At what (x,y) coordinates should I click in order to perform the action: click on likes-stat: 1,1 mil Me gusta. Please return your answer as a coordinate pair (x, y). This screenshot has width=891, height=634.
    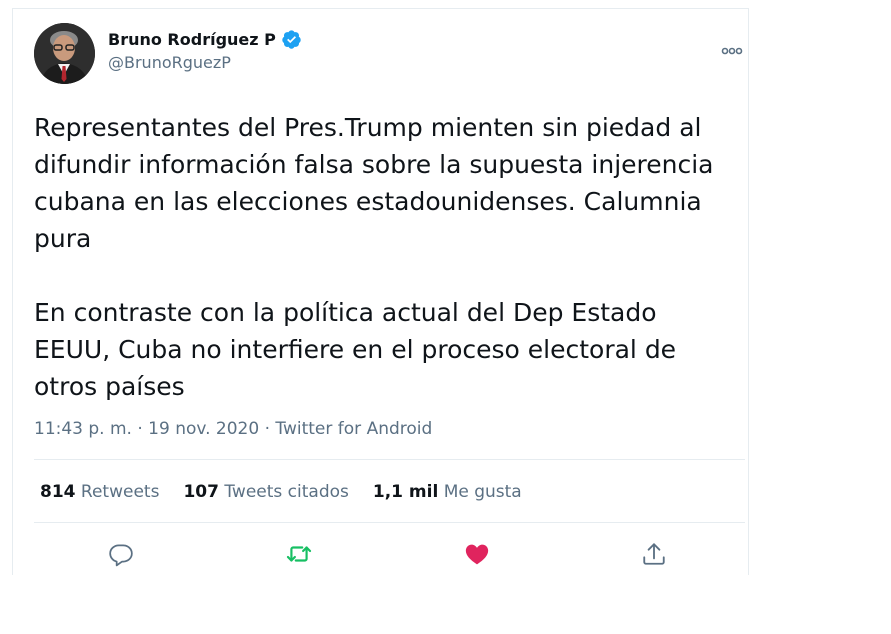
    Looking at the image, I should click on (447, 492).